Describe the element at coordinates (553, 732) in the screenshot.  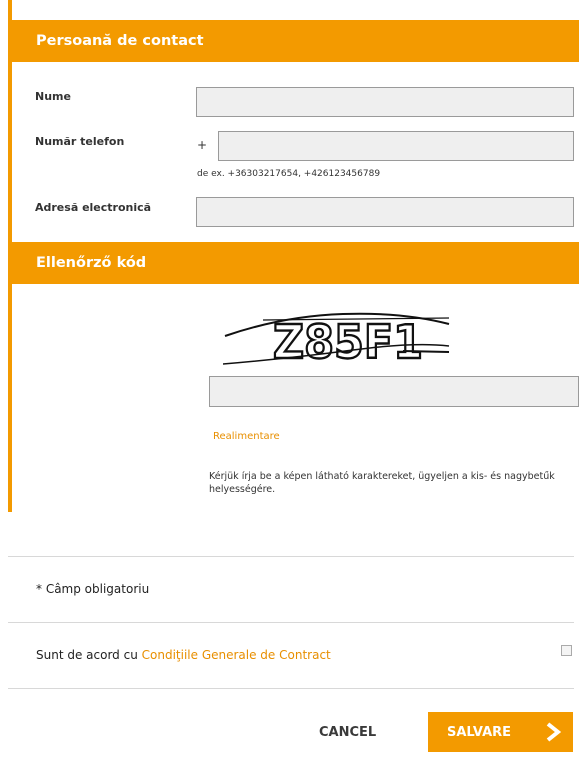
I see `chevron-right-icon` at that location.